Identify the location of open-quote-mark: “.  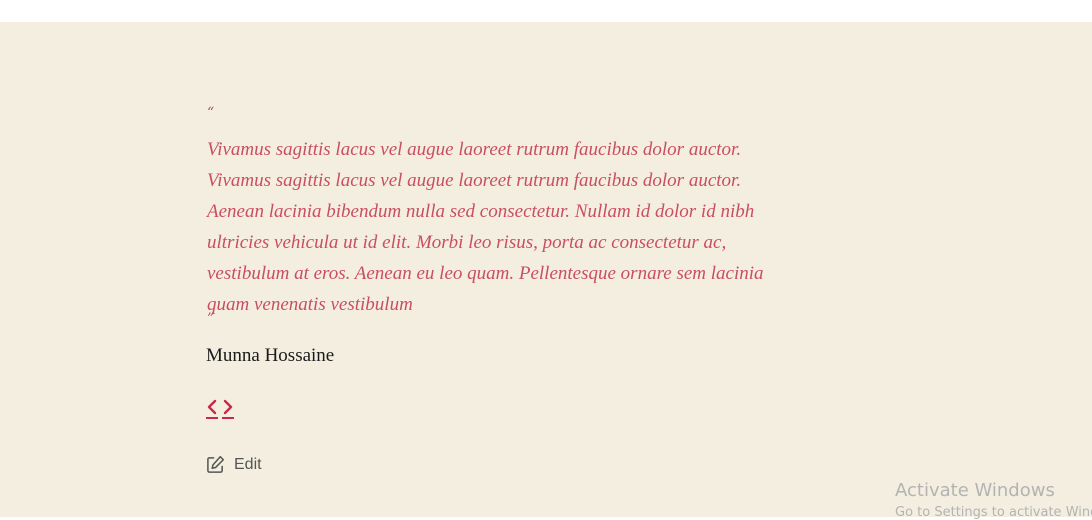
(211, 113).